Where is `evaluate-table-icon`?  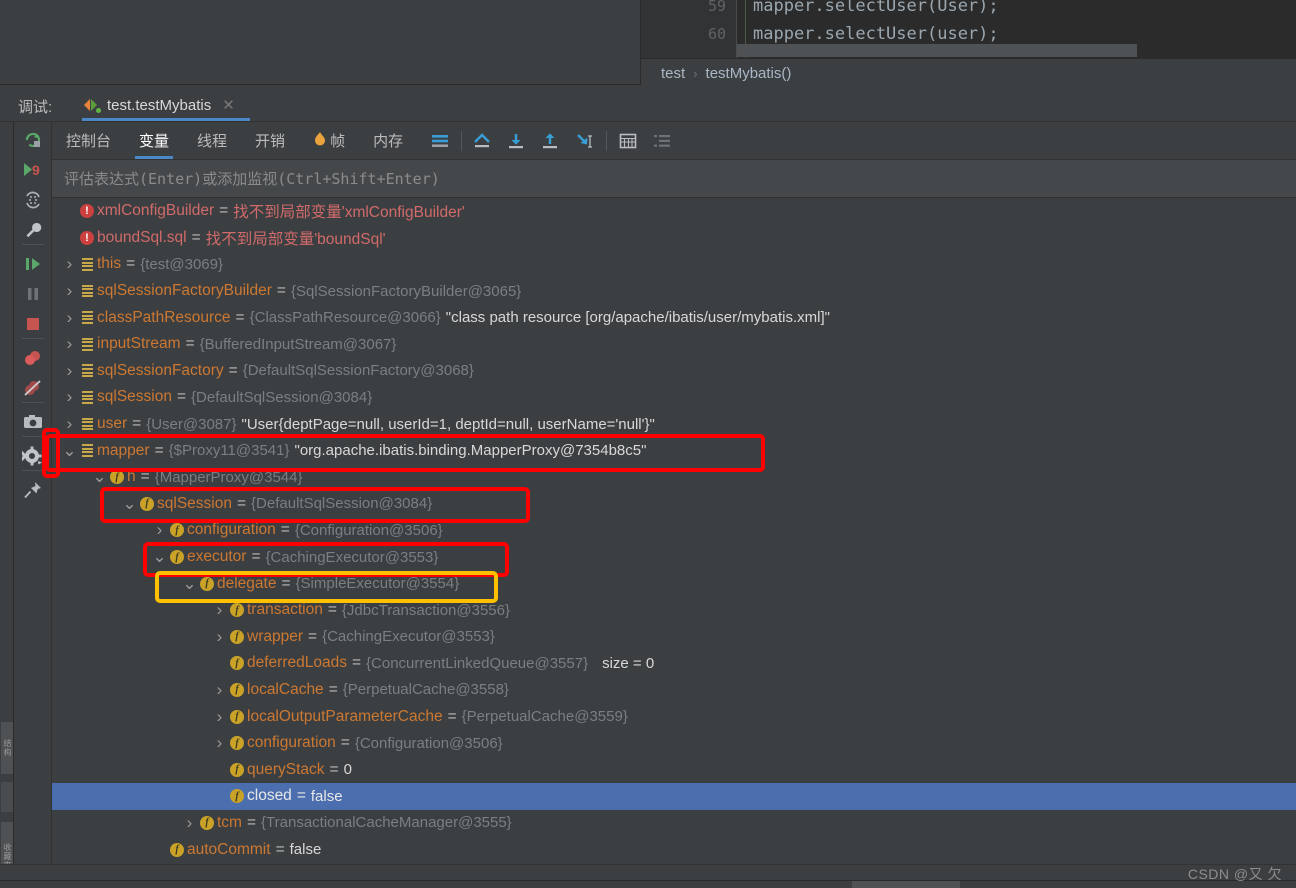
evaluate-table-icon is located at coordinates (628, 141).